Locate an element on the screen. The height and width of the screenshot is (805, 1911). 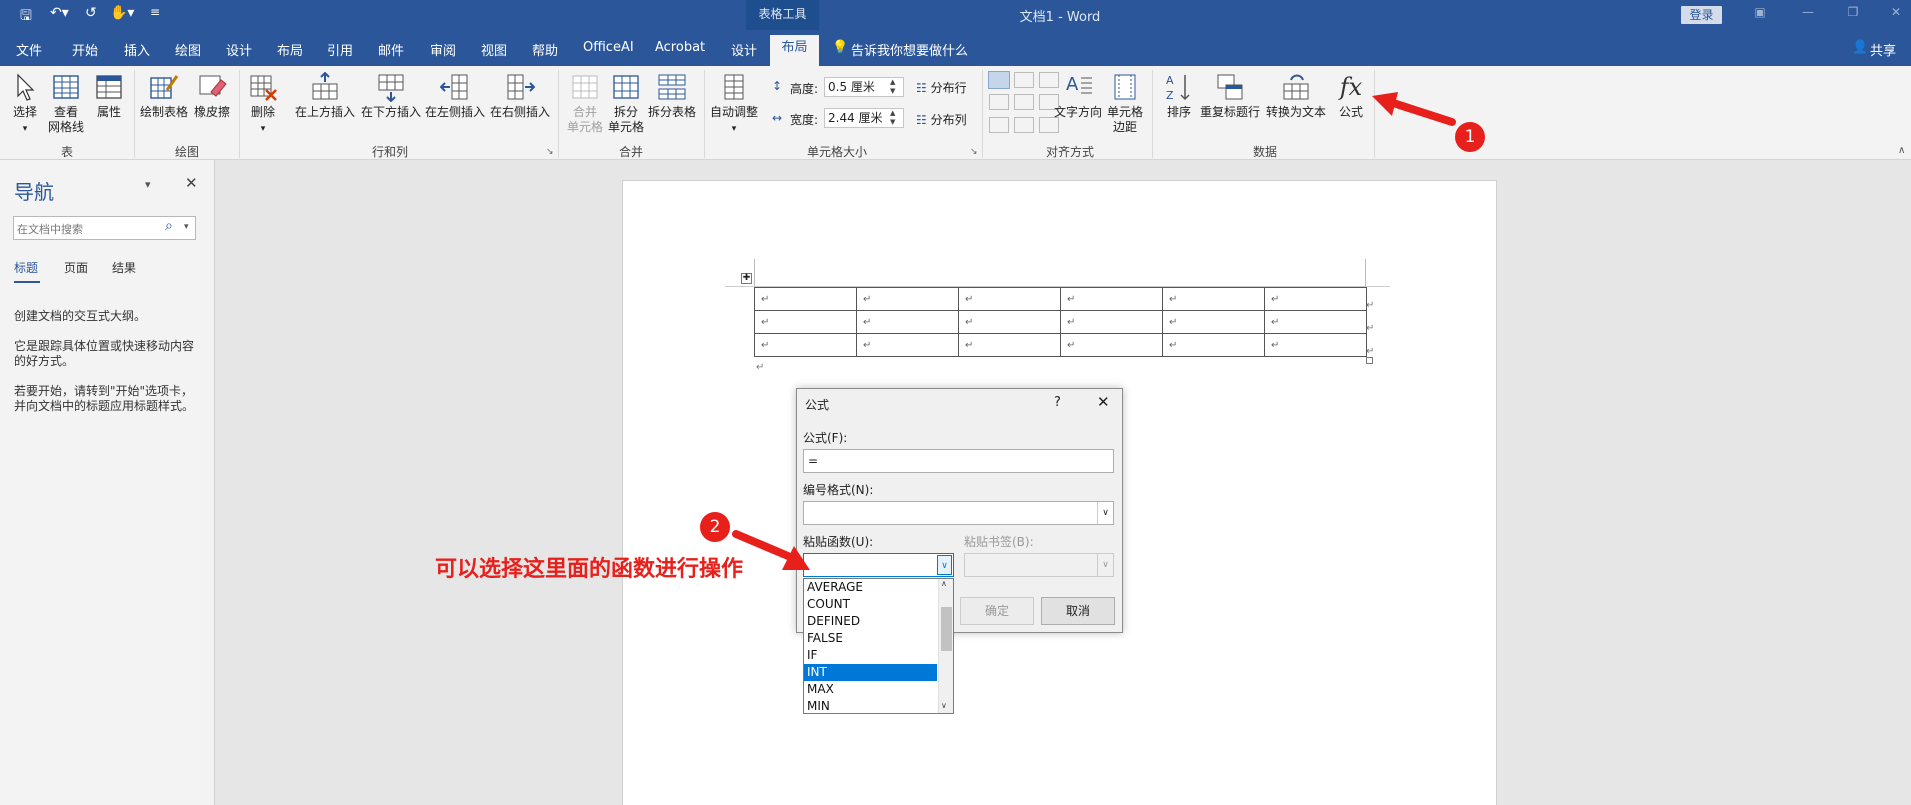
tab-references: 引用 is located at coordinates (340, 49).